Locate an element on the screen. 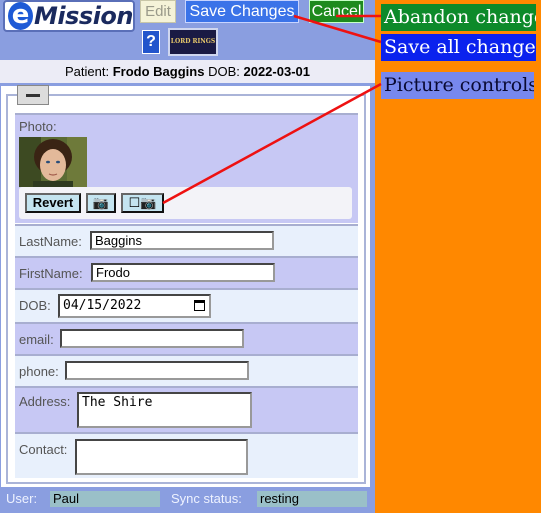 This screenshot has width=541, height=513. minus-icon is located at coordinates (33, 95).